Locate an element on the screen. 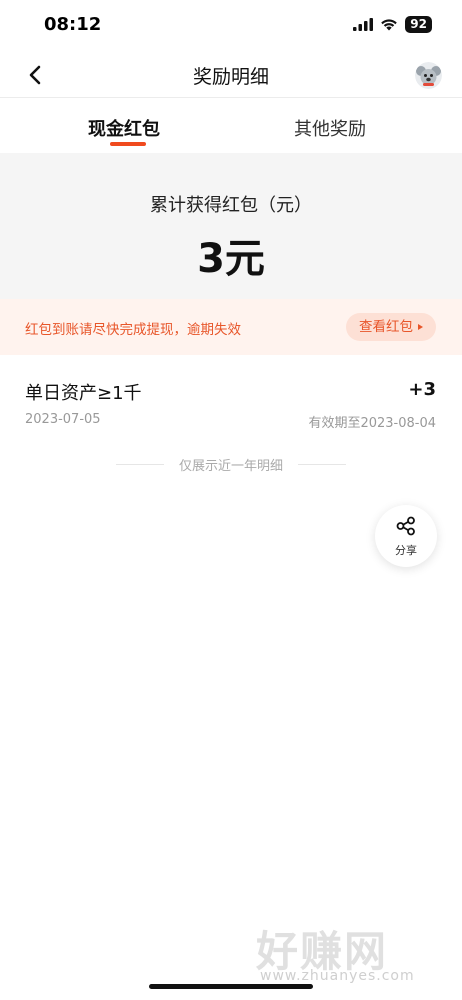 This screenshot has width=462, height=1000. watermark-url: www.zhuanyes.com is located at coordinates (337, 976).